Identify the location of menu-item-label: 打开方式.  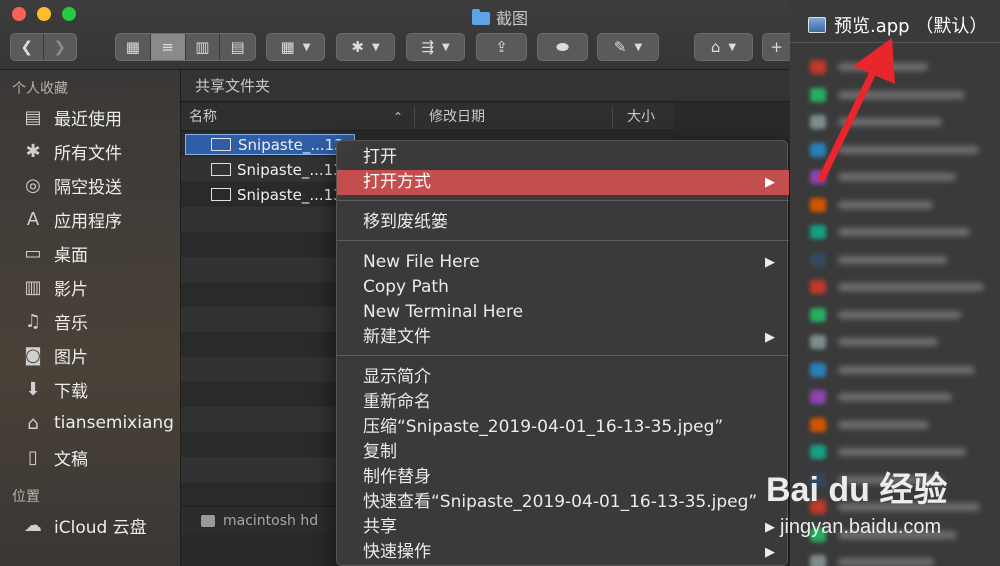
(397, 182).